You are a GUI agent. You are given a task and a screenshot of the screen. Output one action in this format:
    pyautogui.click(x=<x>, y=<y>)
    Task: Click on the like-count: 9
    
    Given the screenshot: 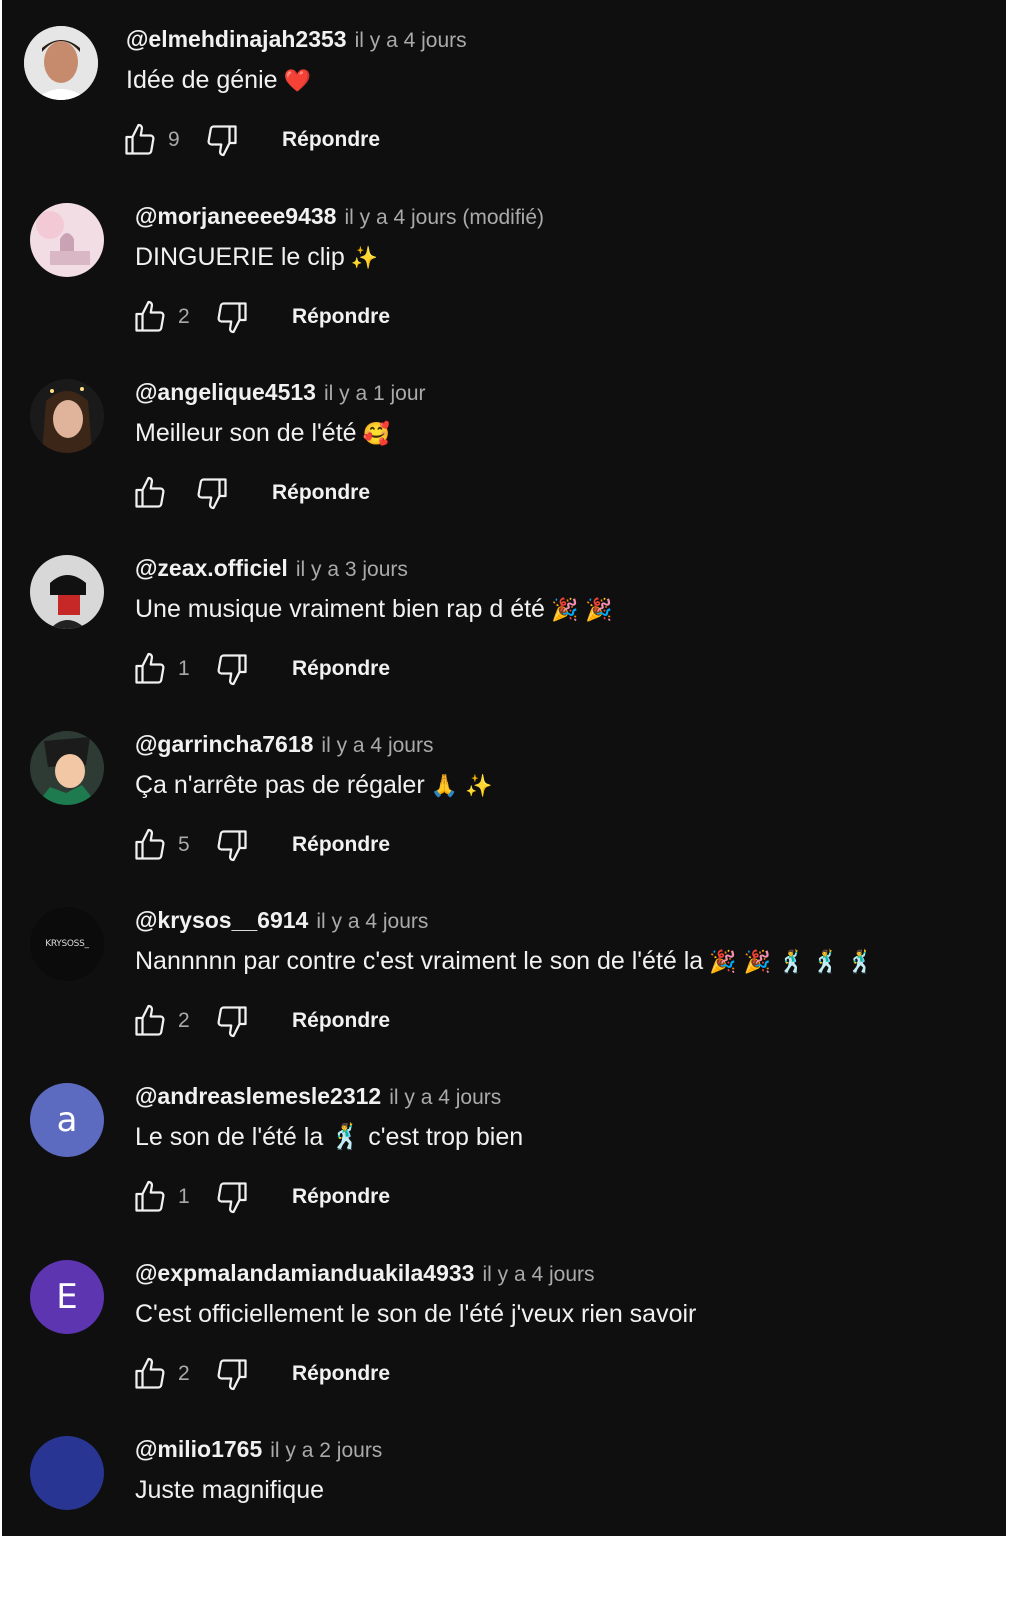 What is the action you would take?
    pyautogui.click(x=174, y=139)
    